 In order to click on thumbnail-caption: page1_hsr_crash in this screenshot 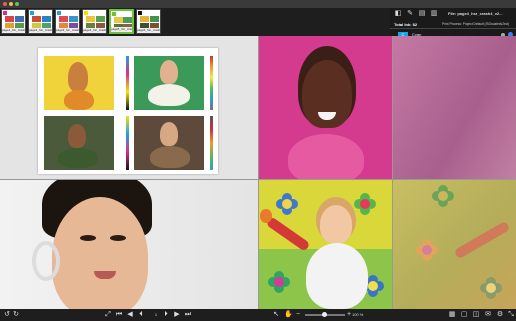, I will do `click(13, 30)`.